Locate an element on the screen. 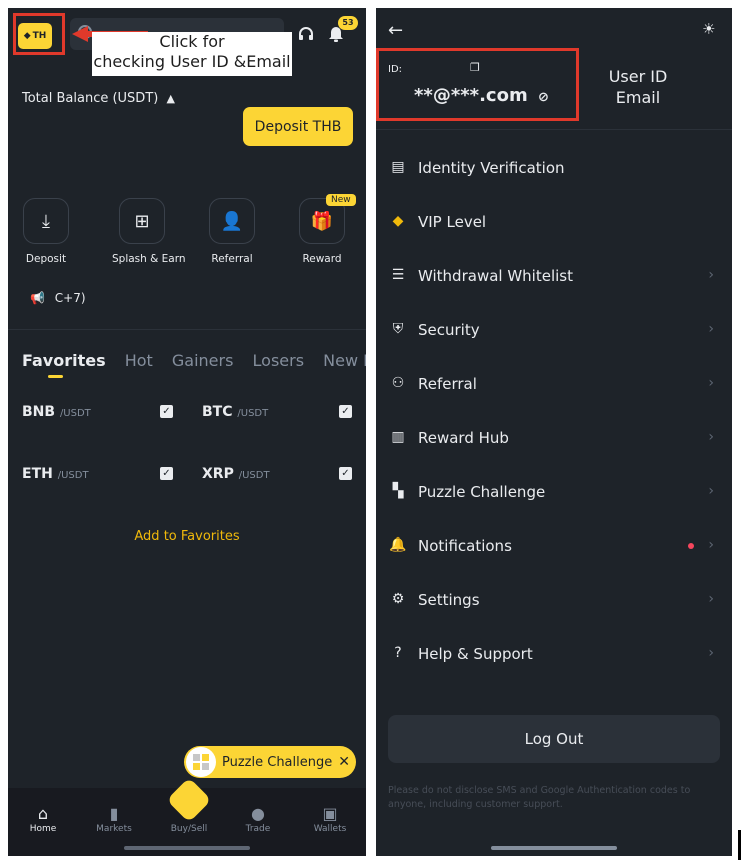  total-balance-label: Total Balance (USDT) ▲ is located at coordinates (98, 98).